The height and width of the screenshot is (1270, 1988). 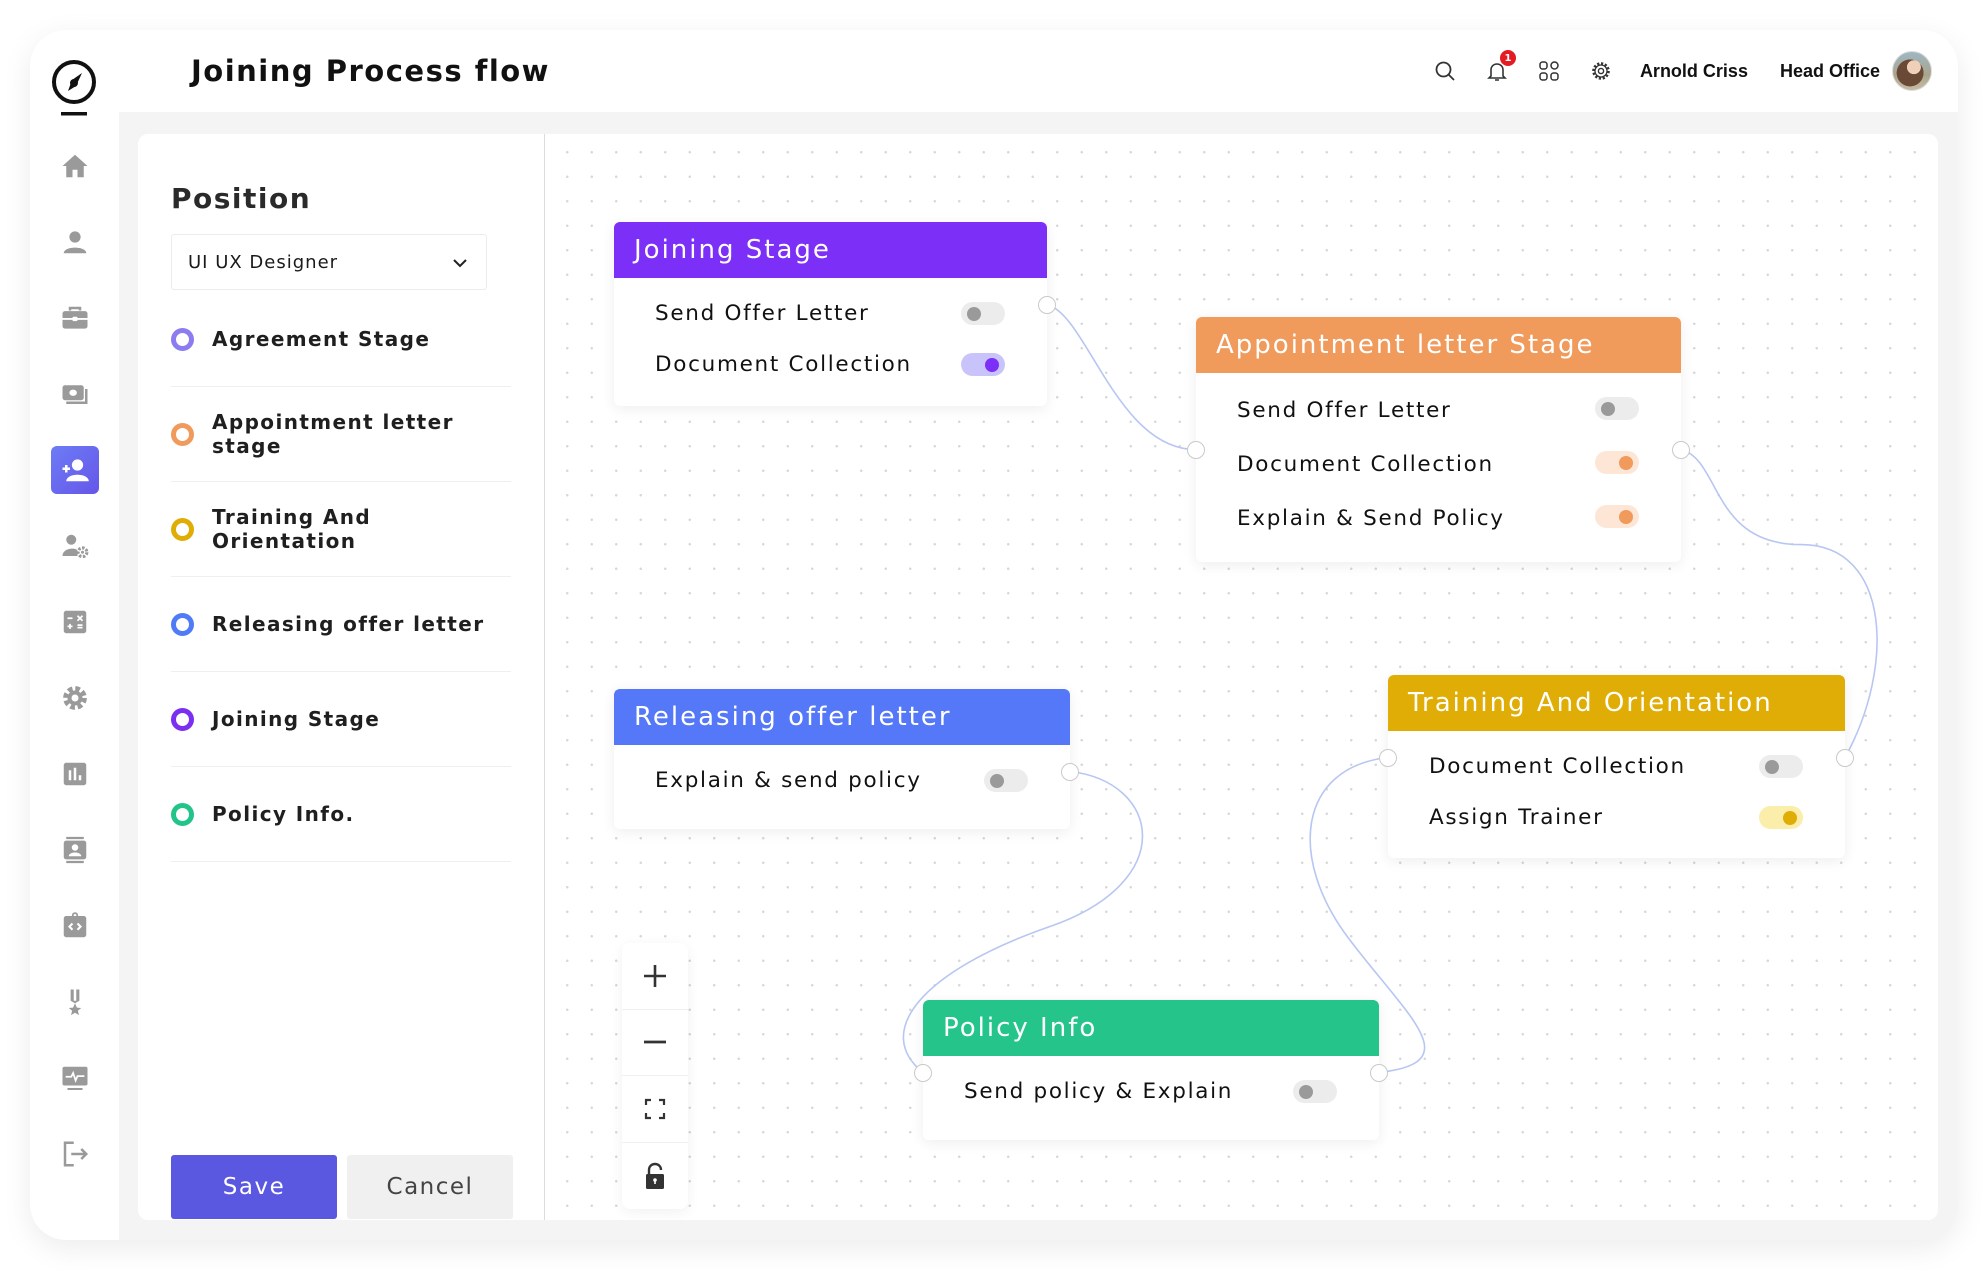 I want to click on node-title: Appointment letter Stage, so click(x=1438, y=345).